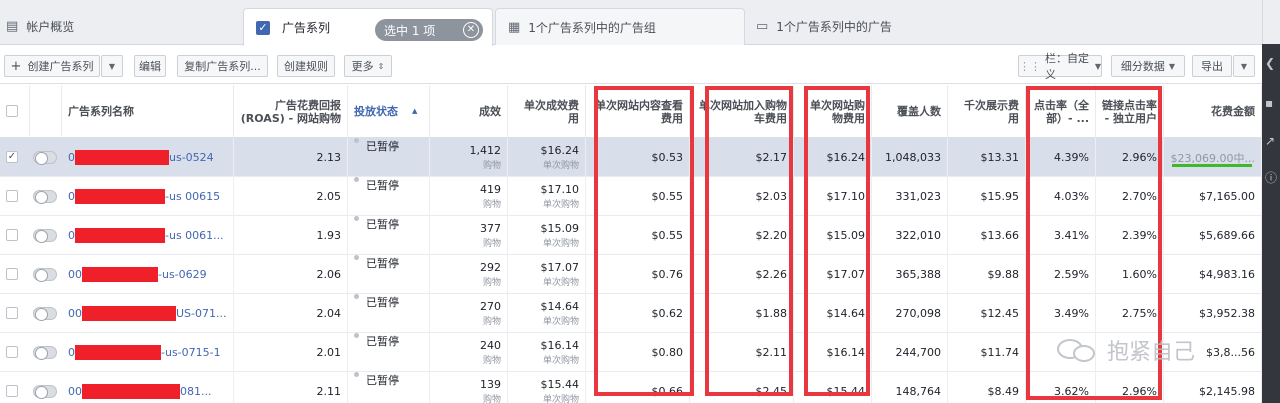 The image size is (1280, 403). Describe the element at coordinates (1151, 352) in the screenshot. I see `watermark-text: 抱紧自己` at that location.